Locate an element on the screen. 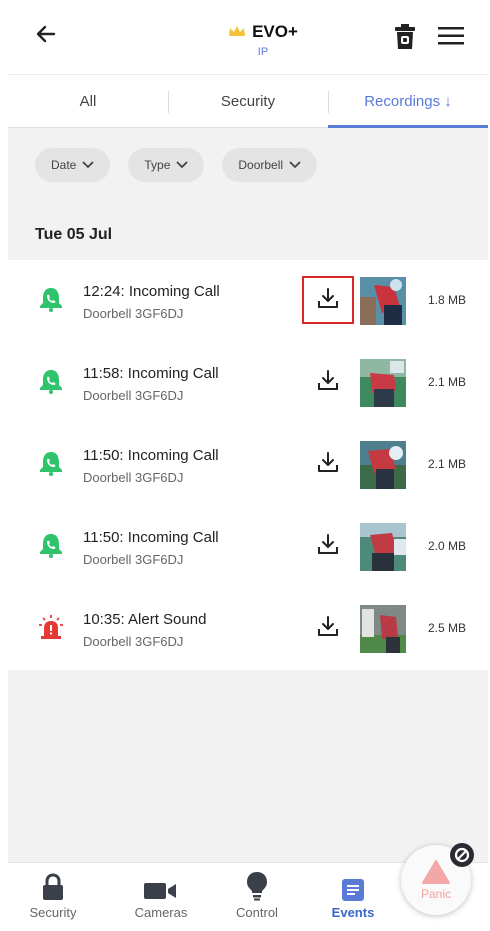 The image size is (490, 931). nav-events-label: Events is located at coordinates (353, 912).